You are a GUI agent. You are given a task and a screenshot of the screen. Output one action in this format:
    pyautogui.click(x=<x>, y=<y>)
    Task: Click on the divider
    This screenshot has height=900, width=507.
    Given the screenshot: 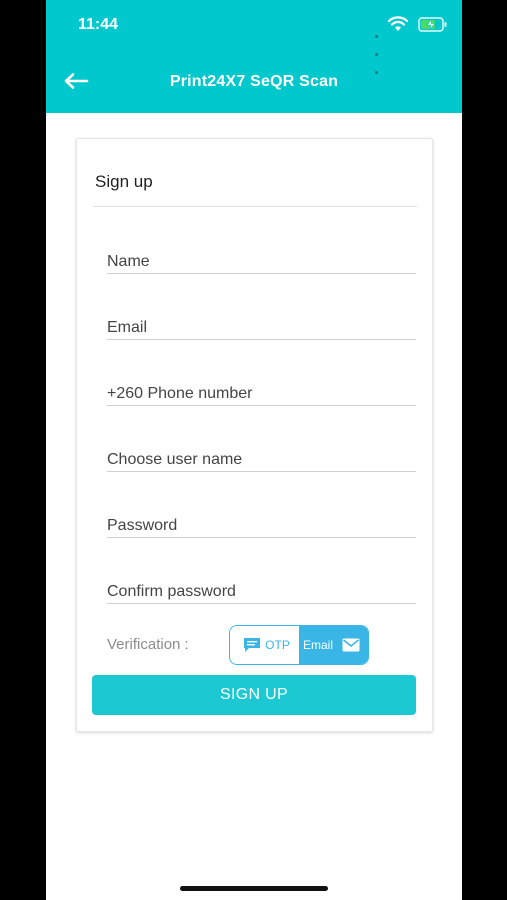 What is the action you would take?
    pyautogui.click(x=255, y=206)
    